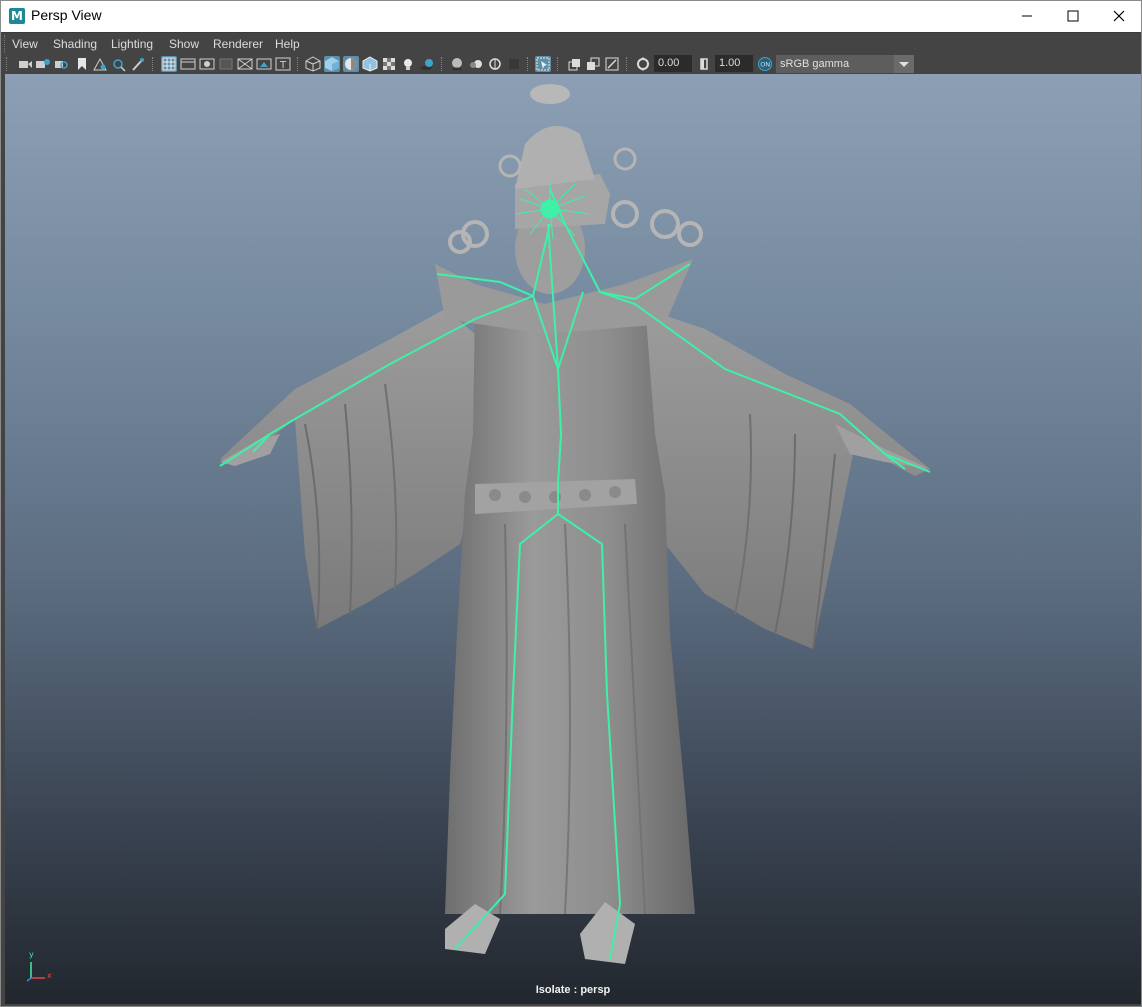 The width and height of the screenshot is (1142, 1007). I want to click on exposure-icon, so click(643, 64).